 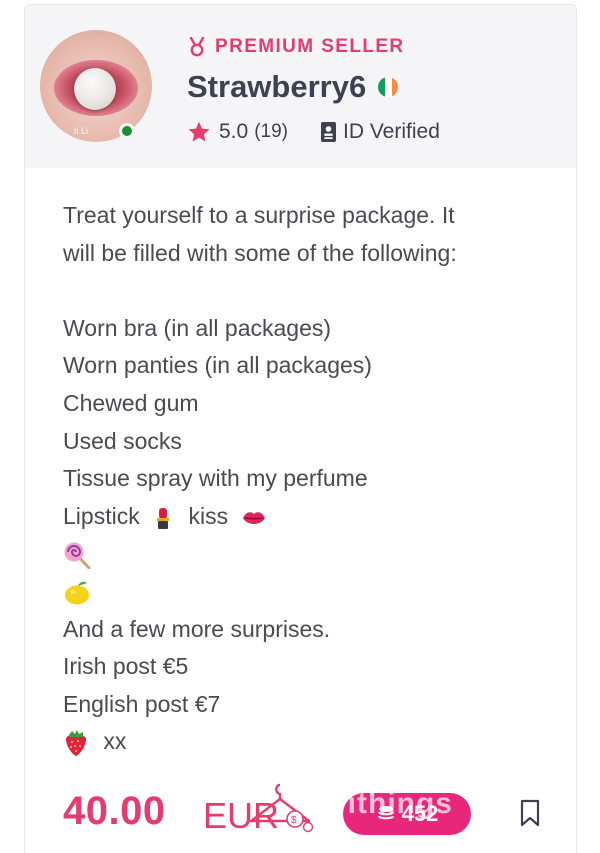 I want to click on description-line-strawberry: xx, so click(x=313, y=742).